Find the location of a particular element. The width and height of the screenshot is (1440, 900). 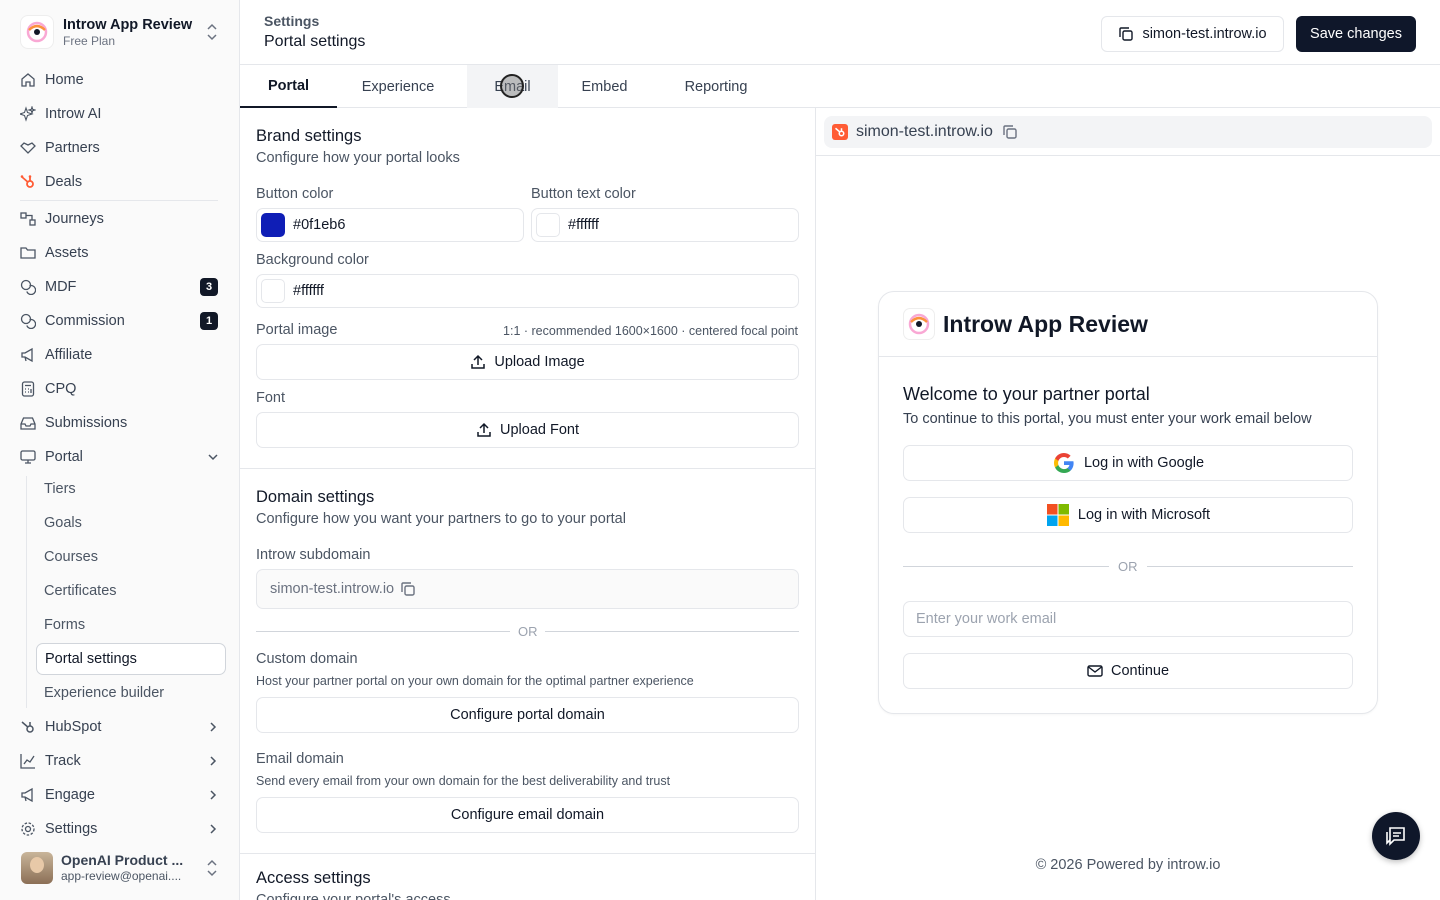

tab-reporting: Reporting is located at coordinates (716, 86).